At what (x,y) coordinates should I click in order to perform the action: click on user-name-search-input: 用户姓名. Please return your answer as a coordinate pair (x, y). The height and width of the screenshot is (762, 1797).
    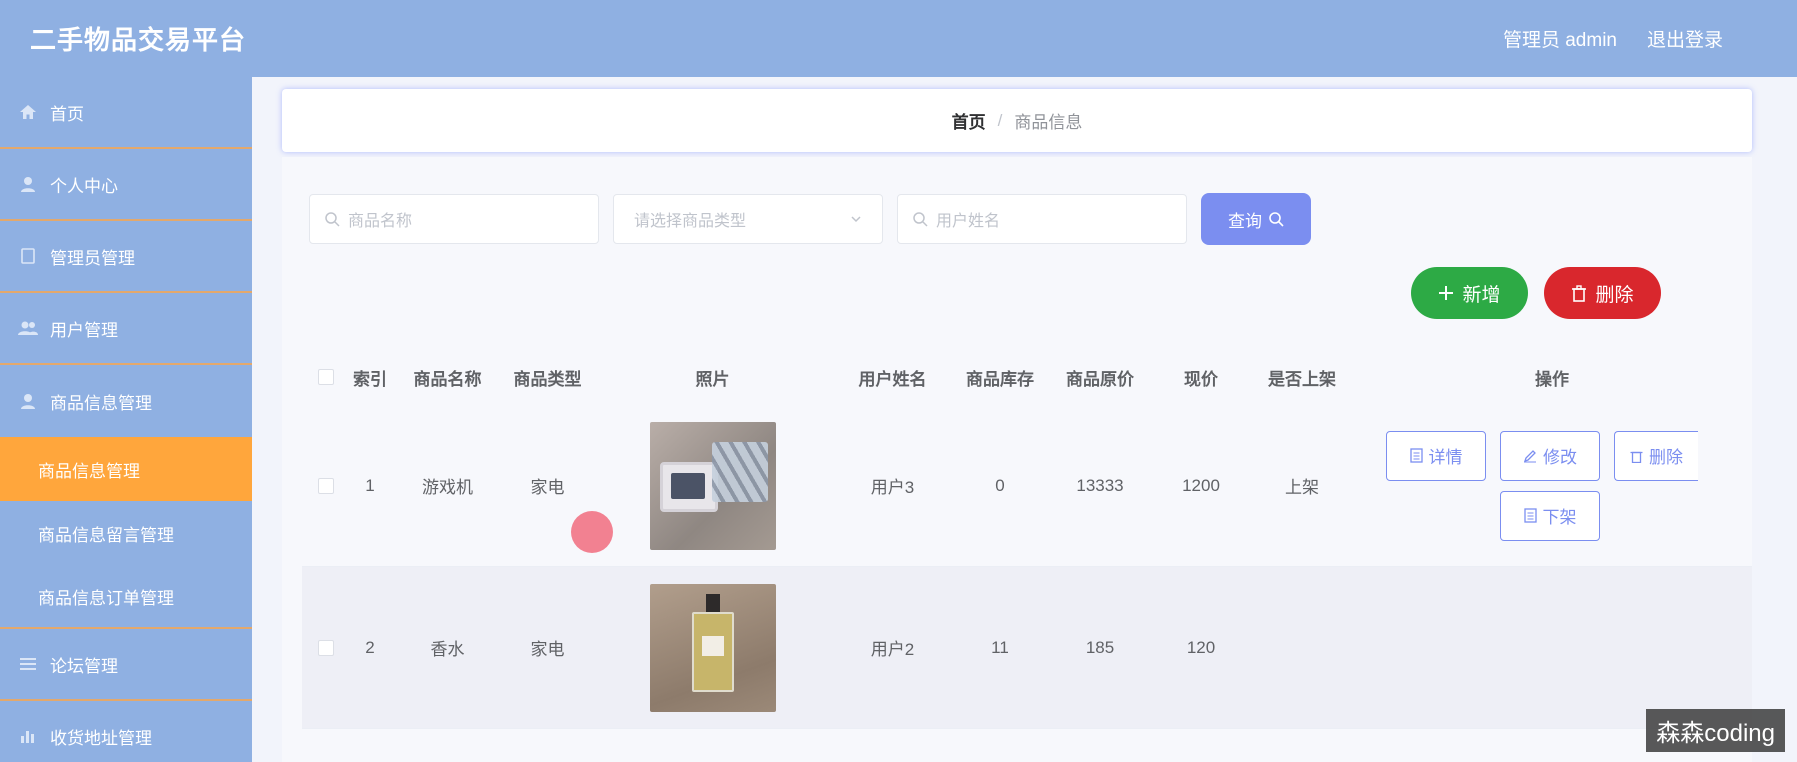
    Looking at the image, I should click on (1042, 219).